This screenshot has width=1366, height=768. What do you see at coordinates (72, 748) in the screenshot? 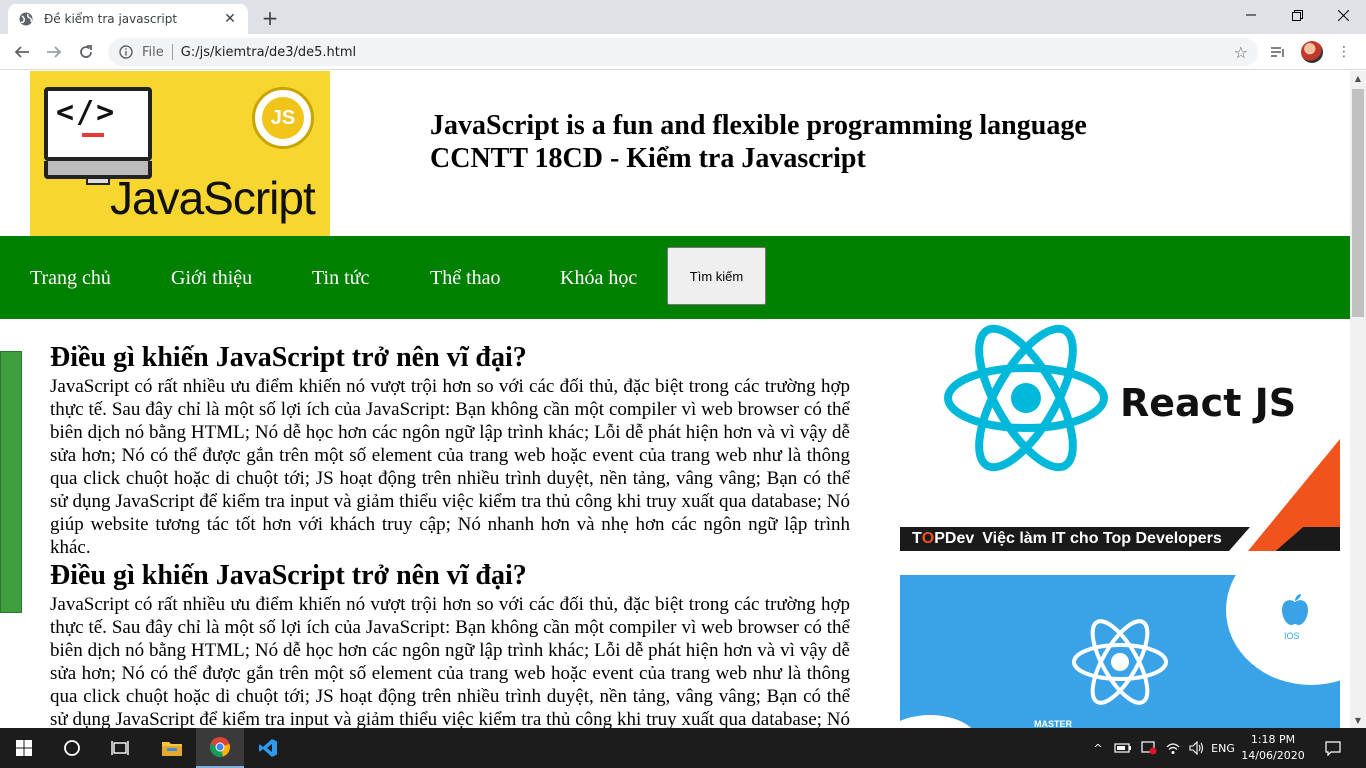
I see `search-icon` at bounding box center [72, 748].